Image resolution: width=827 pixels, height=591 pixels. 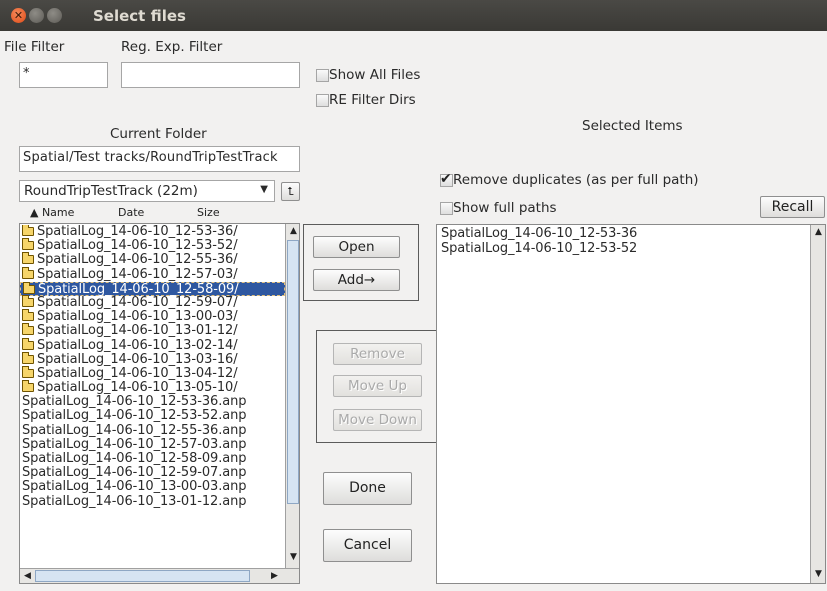 What do you see at coordinates (817, 404) in the screenshot?
I see `selected-list-vscrollbar: ▲ ▼` at bounding box center [817, 404].